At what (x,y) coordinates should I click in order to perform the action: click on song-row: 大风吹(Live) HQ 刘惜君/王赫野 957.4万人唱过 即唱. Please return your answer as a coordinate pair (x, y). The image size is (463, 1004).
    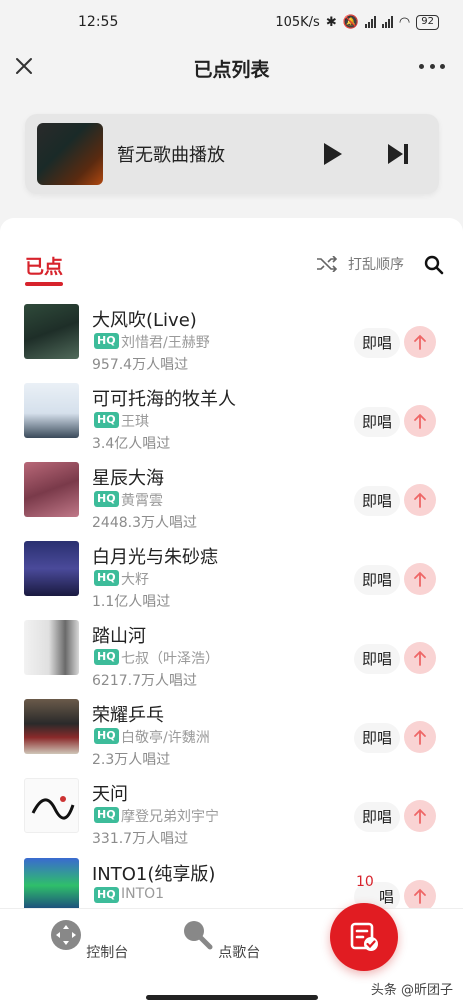
    Looking at the image, I should click on (231, 343).